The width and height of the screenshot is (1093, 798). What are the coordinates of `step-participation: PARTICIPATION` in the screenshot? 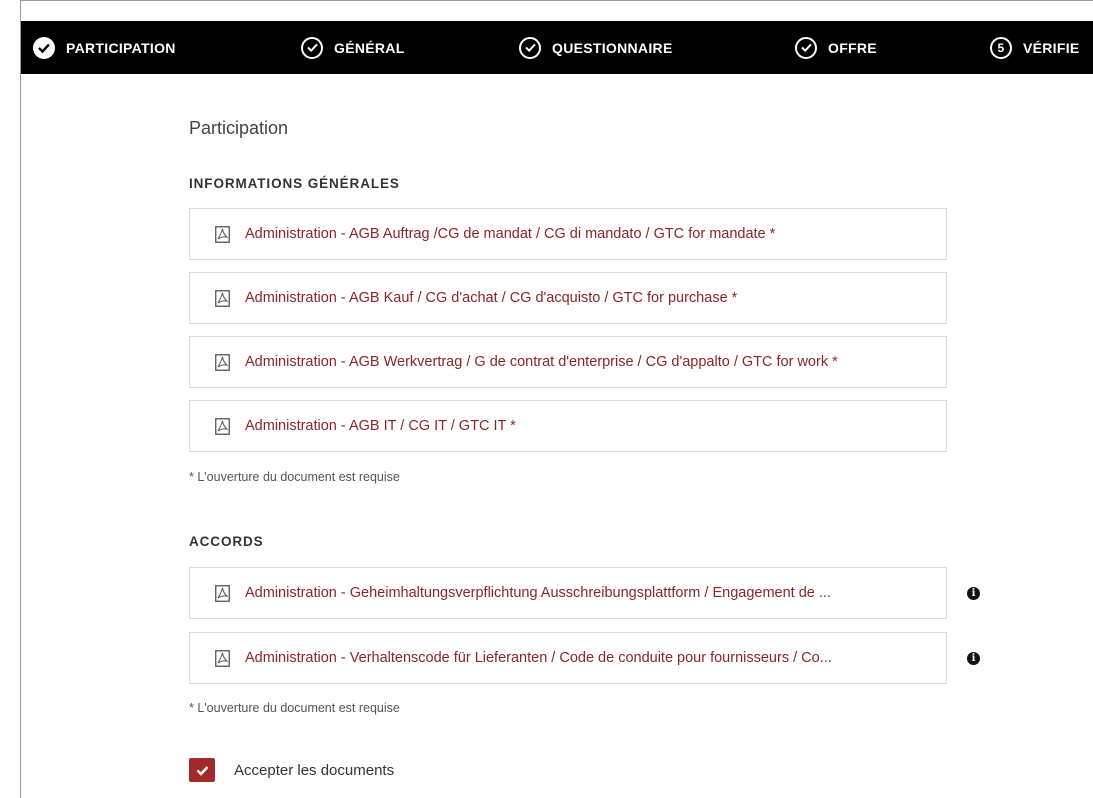 It's located at (104, 47).